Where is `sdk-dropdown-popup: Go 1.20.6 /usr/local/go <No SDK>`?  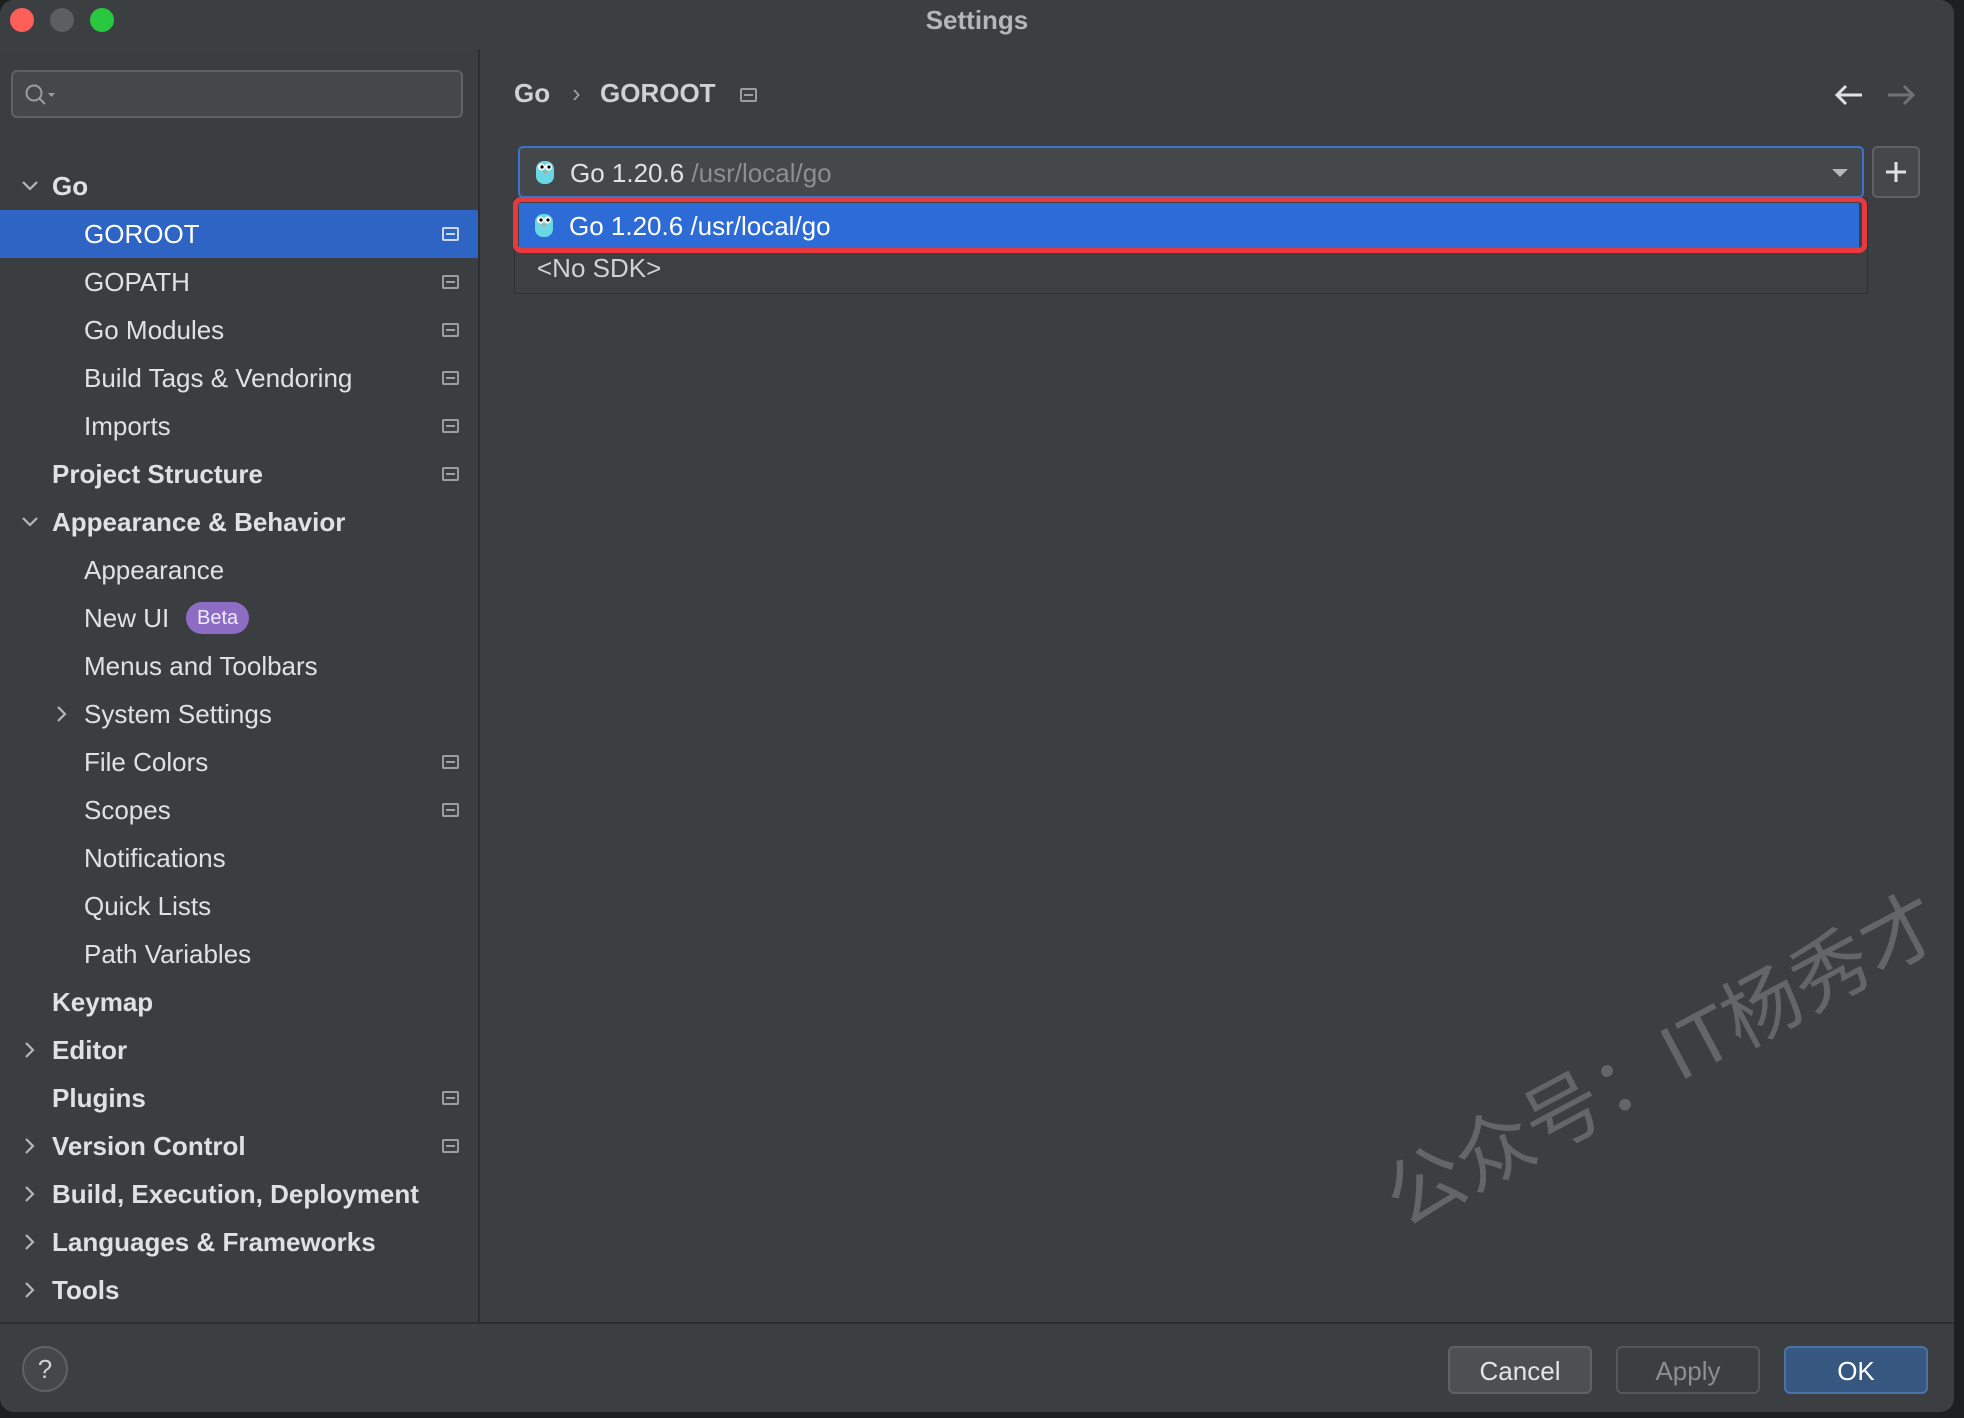
sdk-dropdown-popup: Go 1.20.6 /usr/local/go <No SDK> is located at coordinates (1190, 245).